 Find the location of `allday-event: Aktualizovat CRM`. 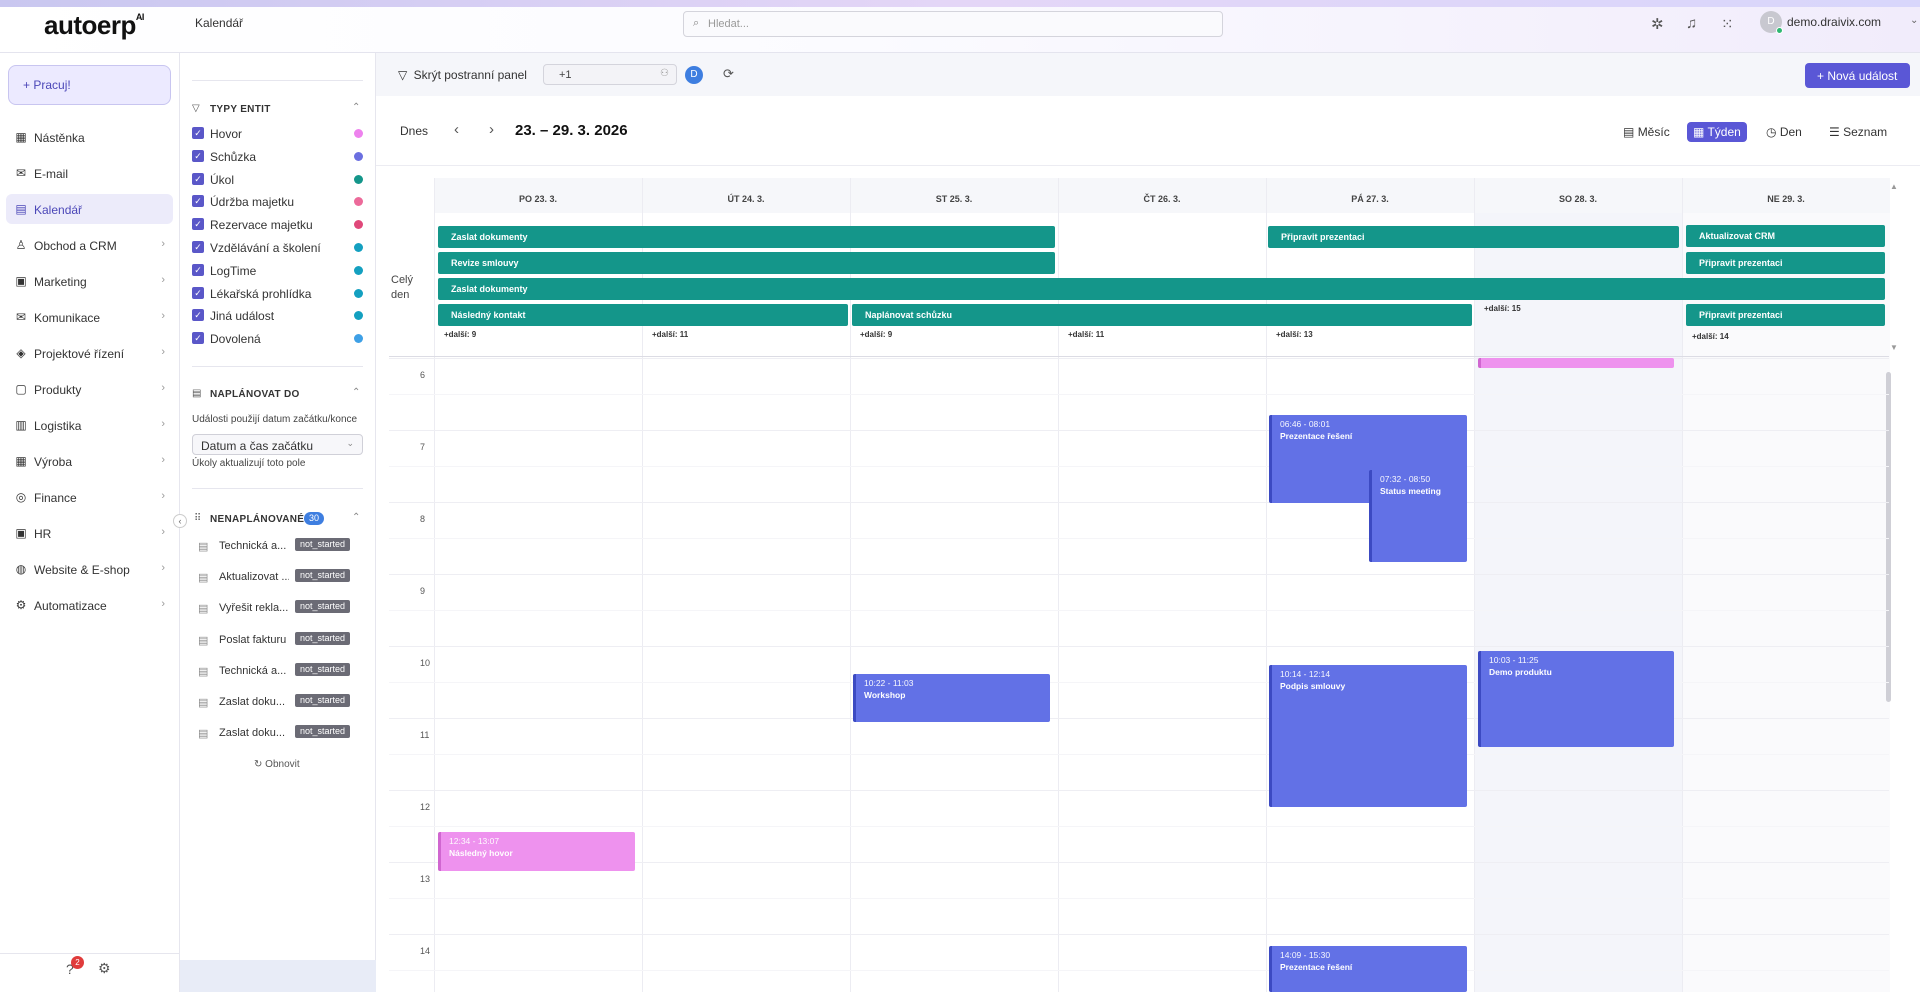

allday-event: Aktualizovat CRM is located at coordinates (1785, 236).